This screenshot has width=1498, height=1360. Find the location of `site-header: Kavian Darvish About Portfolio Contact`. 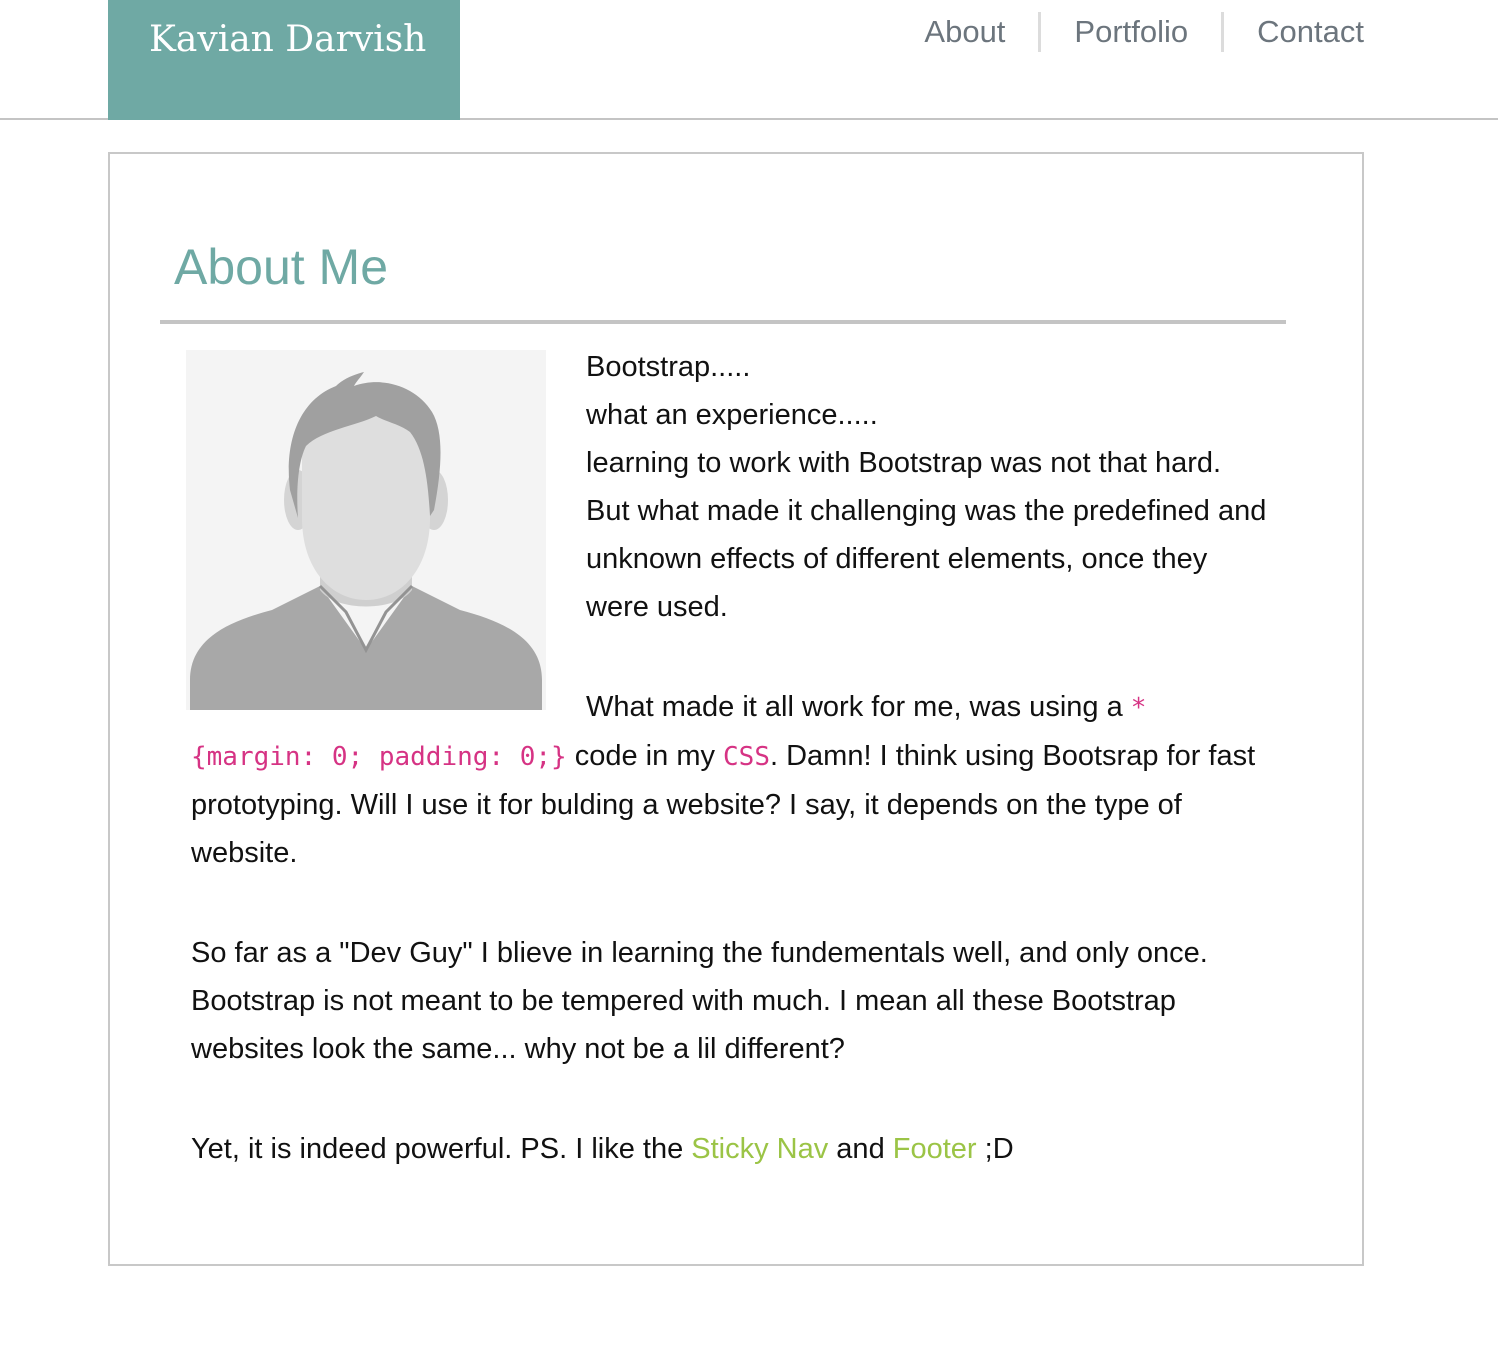

site-header: Kavian Darvish About Portfolio Contact is located at coordinates (749, 60).